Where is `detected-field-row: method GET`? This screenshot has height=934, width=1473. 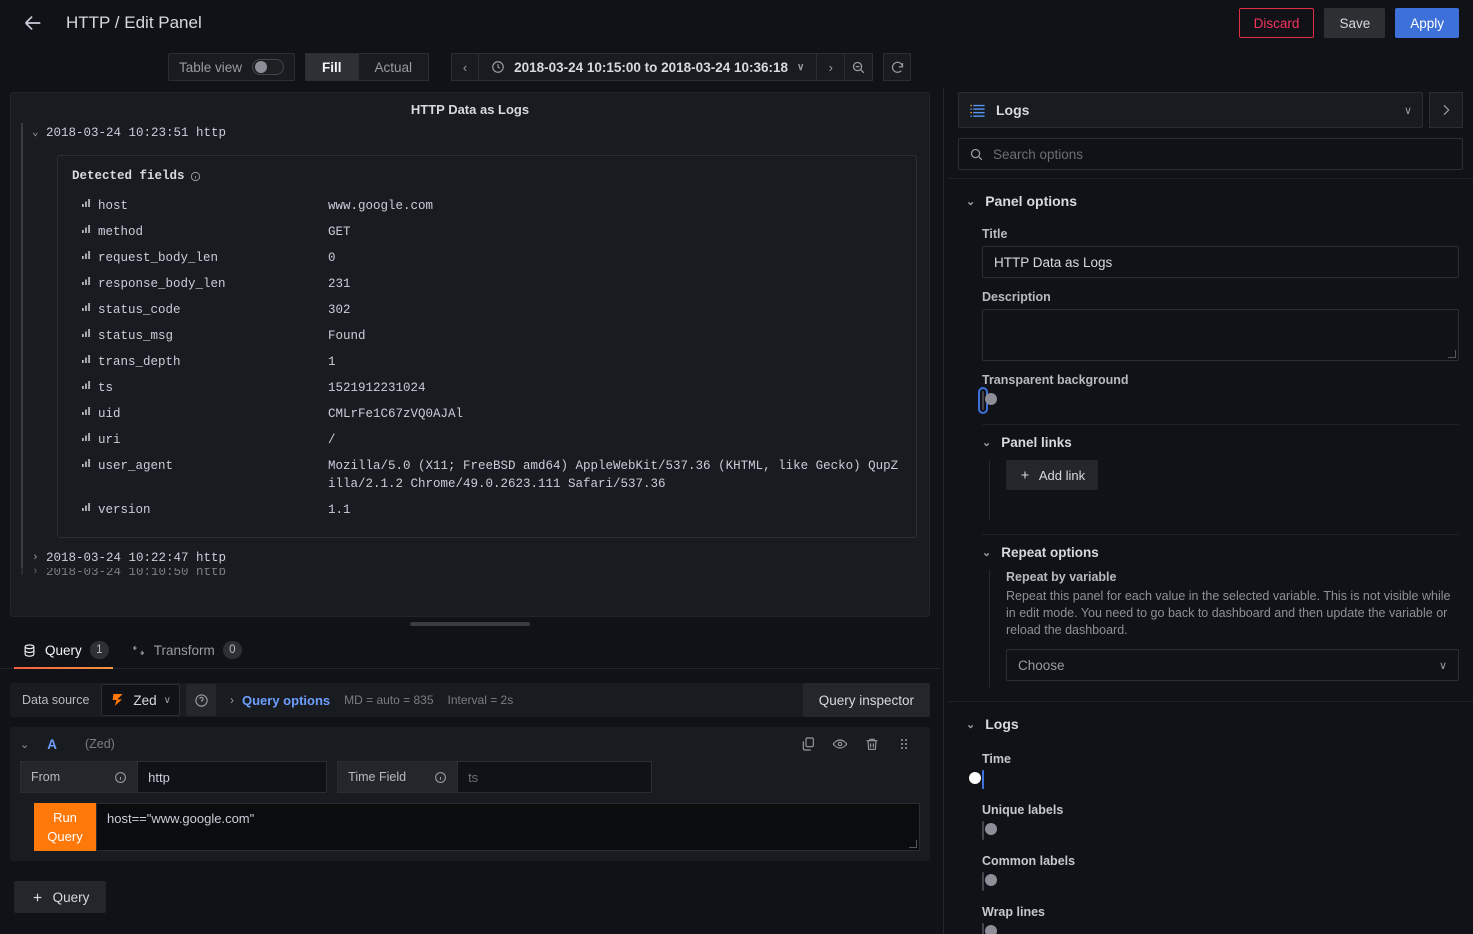
detected-field-row: method GET is located at coordinates (487, 232).